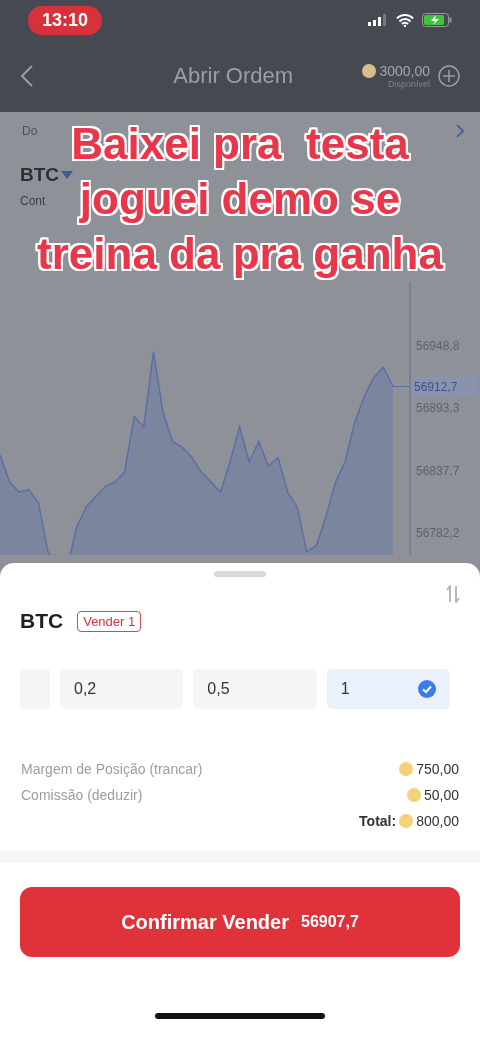 Image resolution: width=480 pixels, height=1040 pixels. I want to click on fee-label: Margem de Posição (trancar), so click(112, 769).